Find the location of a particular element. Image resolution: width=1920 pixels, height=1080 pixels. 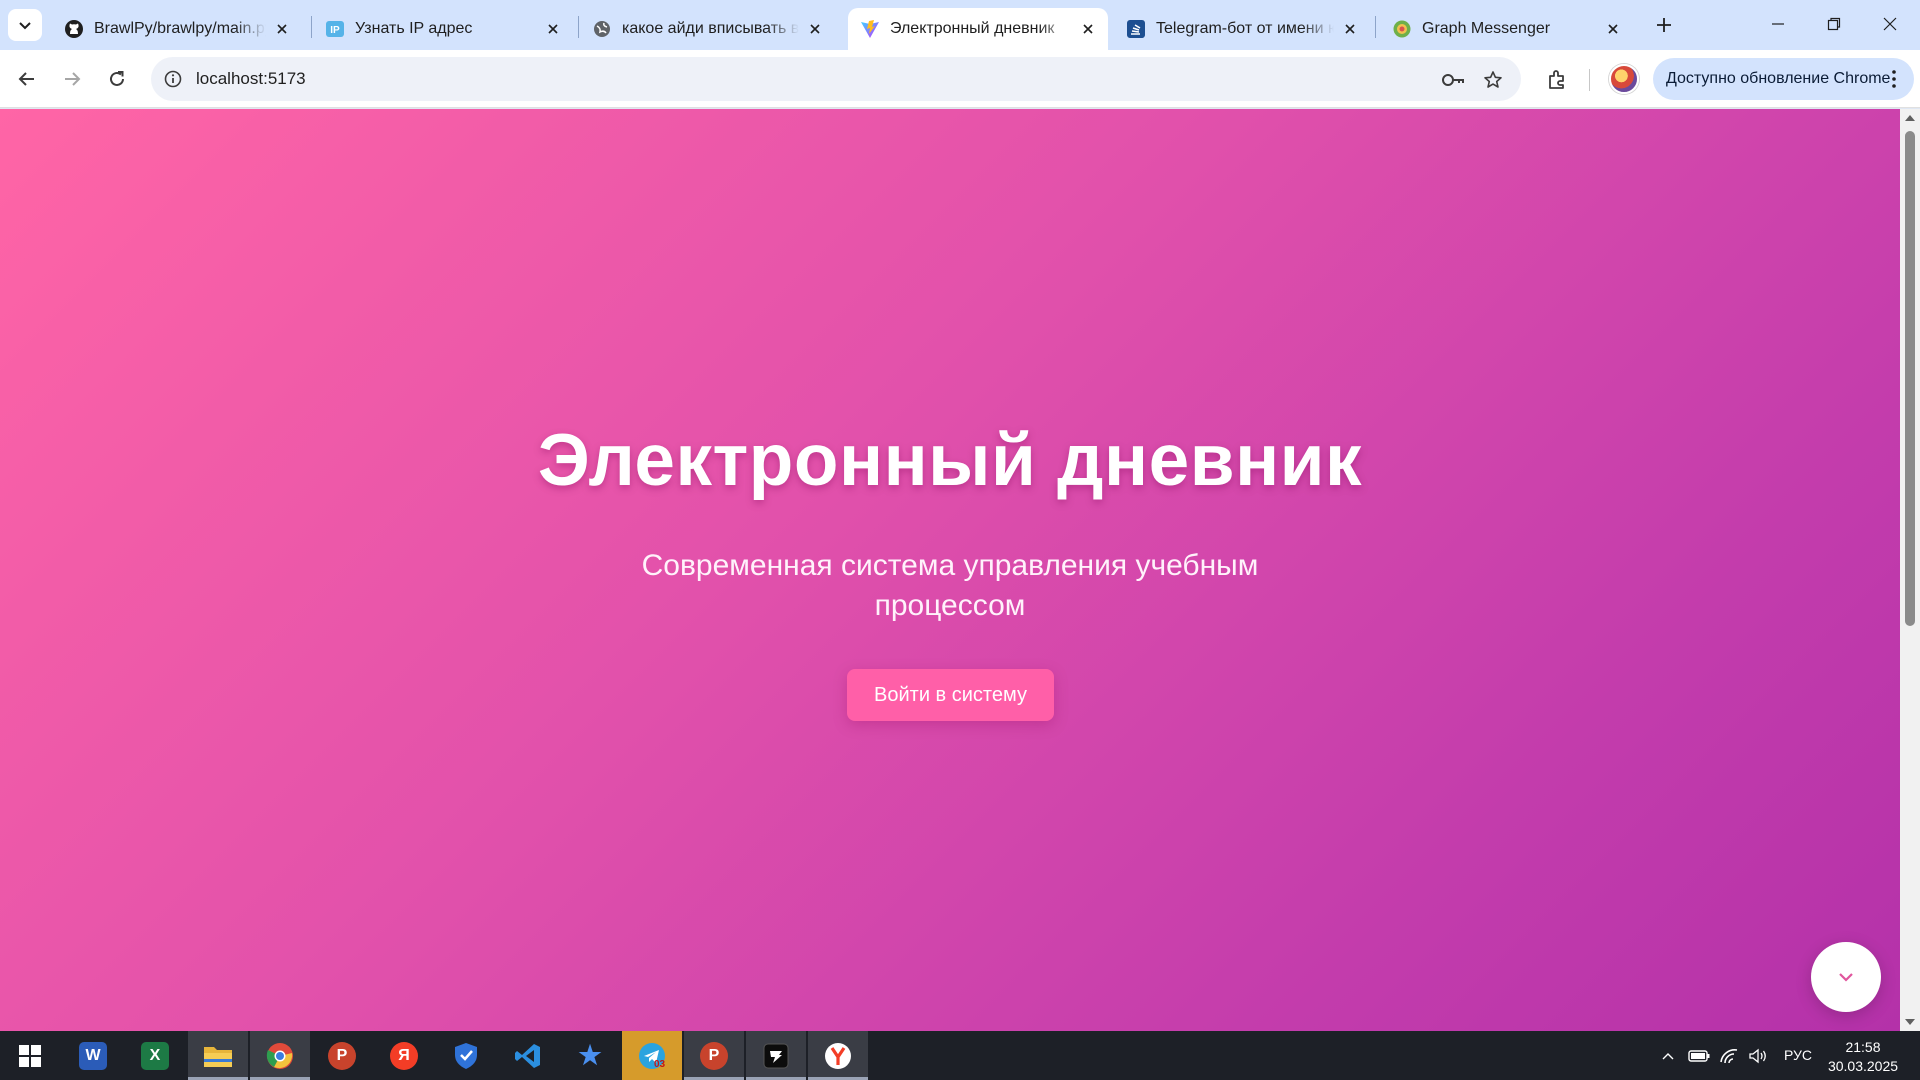

taskbar-star-app: ★ is located at coordinates (590, 1055).